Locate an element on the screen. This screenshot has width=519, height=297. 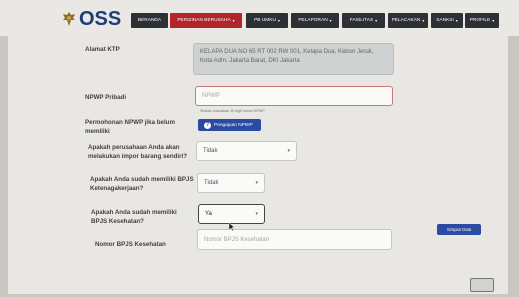
permohonan-npwp-label: Permohonan NPWP jika belum memiliki is located at coordinates (130, 127).